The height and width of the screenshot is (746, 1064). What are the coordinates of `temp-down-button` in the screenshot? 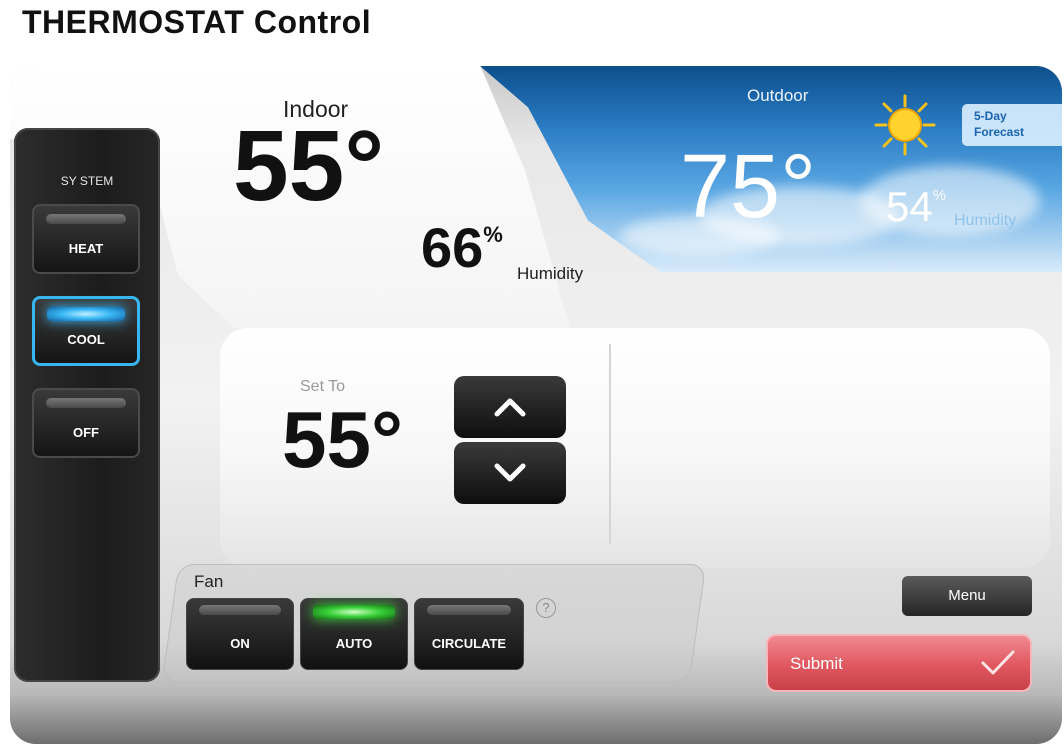 It's located at (510, 473).